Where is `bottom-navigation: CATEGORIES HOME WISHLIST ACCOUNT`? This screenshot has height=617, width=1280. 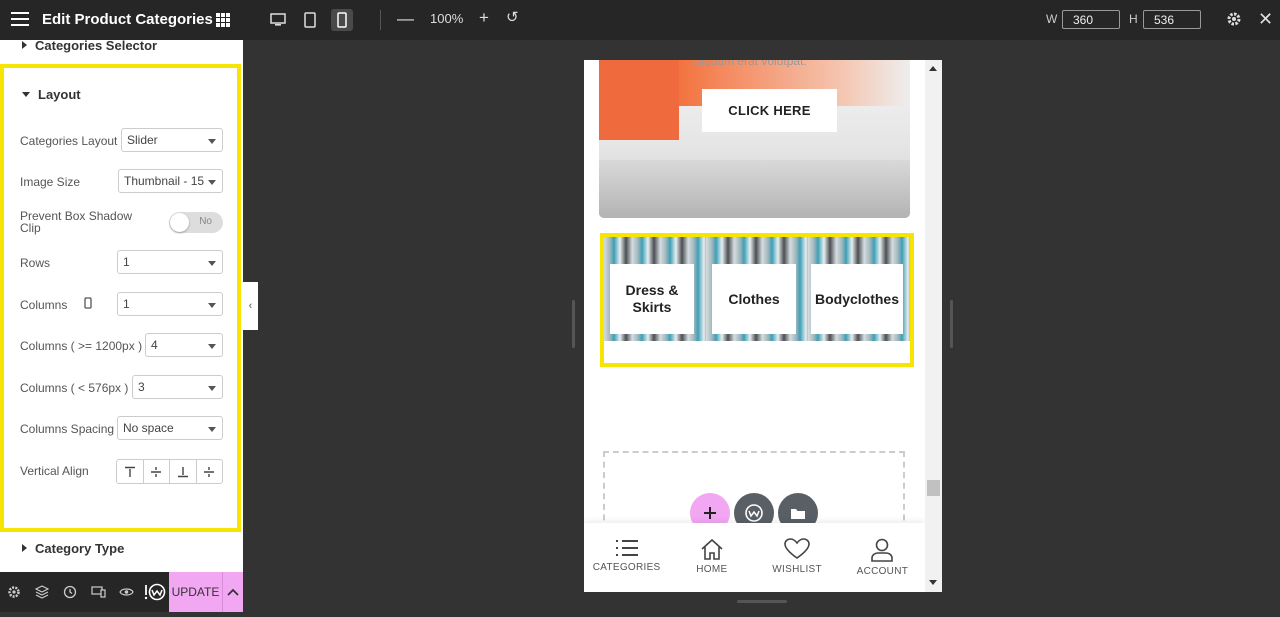
bottom-navigation: CATEGORIES HOME WISHLIST ACCOUNT is located at coordinates (754, 557).